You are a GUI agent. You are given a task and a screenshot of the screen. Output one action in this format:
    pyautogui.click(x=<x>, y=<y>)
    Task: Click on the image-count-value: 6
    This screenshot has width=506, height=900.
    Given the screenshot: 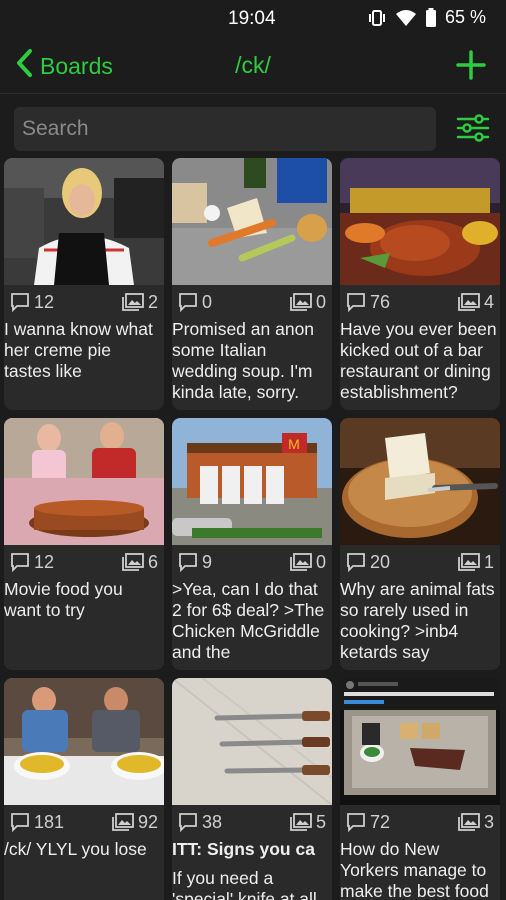 What is the action you would take?
    pyautogui.click(x=152, y=561)
    